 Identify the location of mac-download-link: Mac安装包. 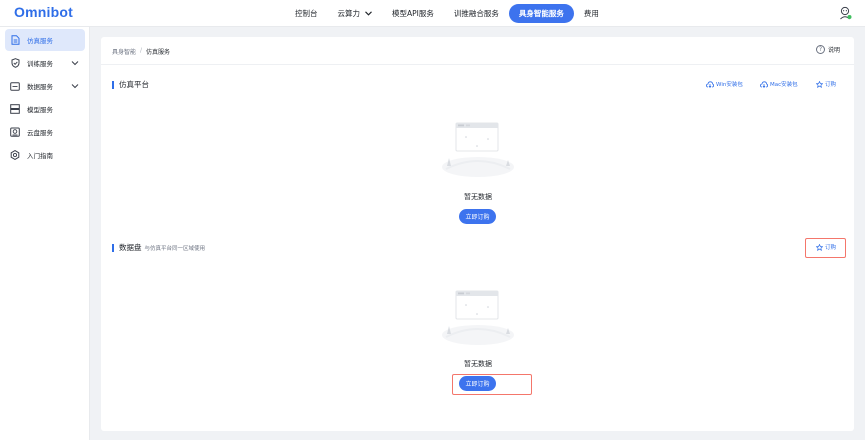
(779, 84).